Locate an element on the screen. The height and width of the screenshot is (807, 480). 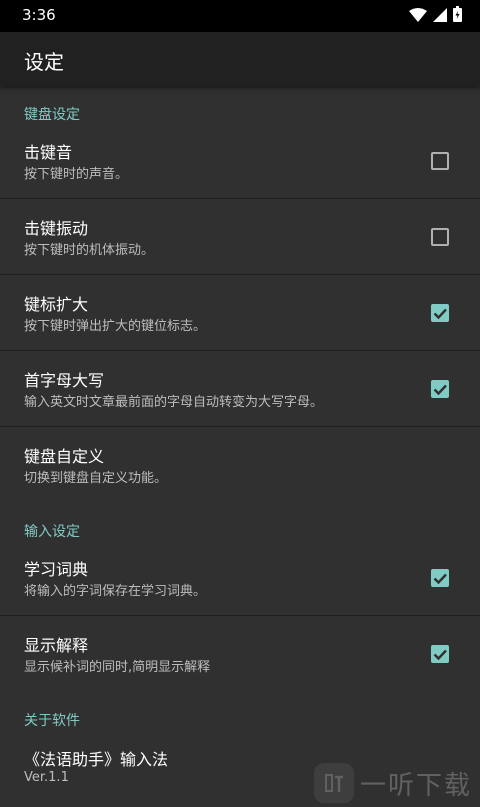
pref-auto-capitalize: 首字母大写 输入英文时文章最前面的字母自动转变为大写字母。 is located at coordinates (240, 389).